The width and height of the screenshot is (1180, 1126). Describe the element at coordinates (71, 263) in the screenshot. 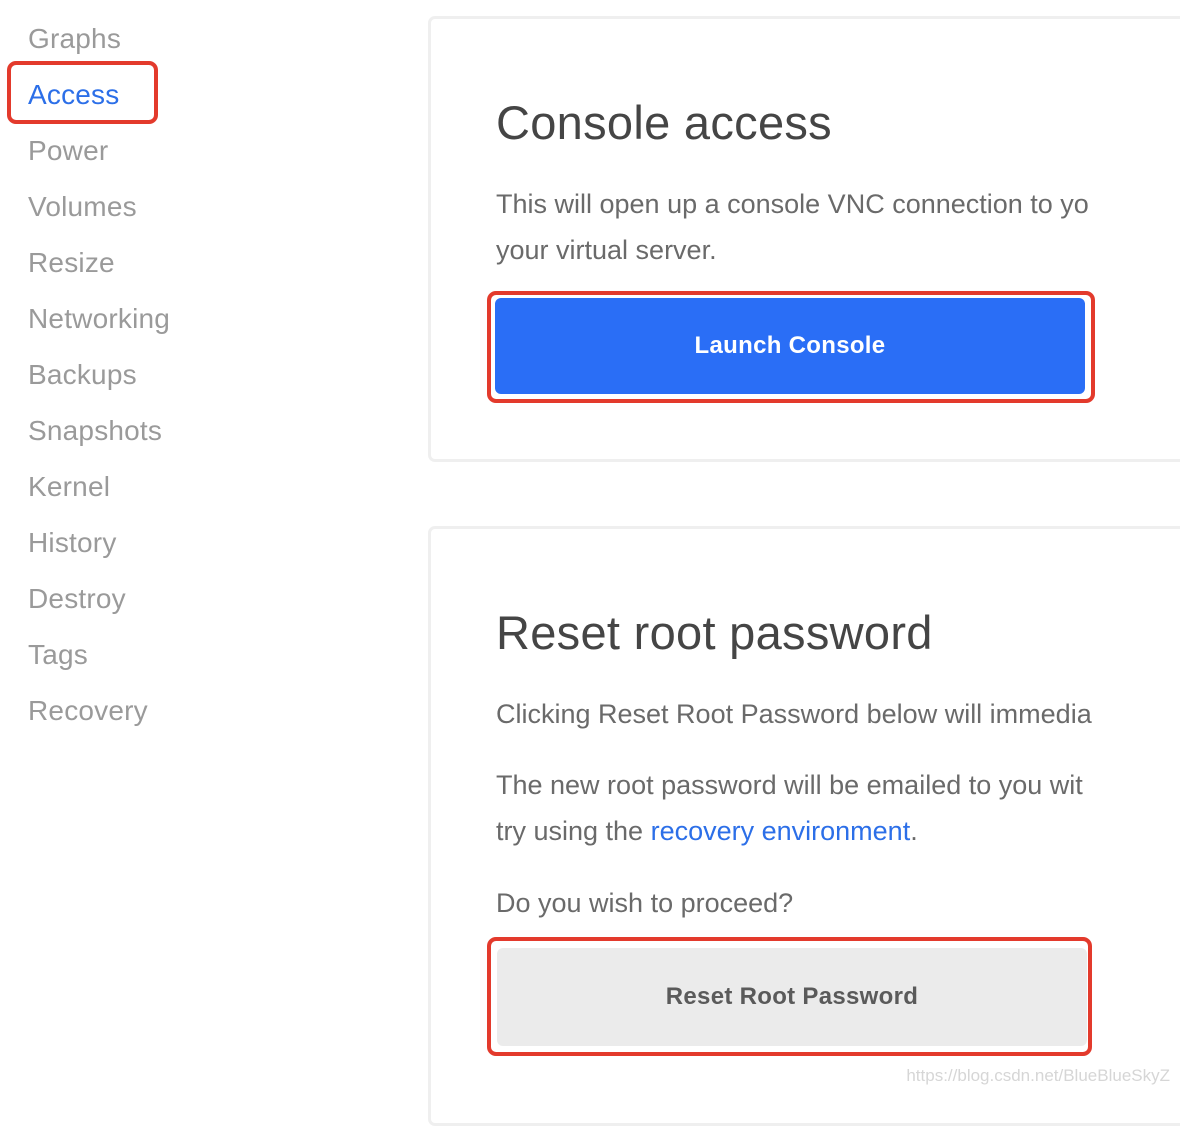

I see `sidebar-item-resize: Resize` at that location.